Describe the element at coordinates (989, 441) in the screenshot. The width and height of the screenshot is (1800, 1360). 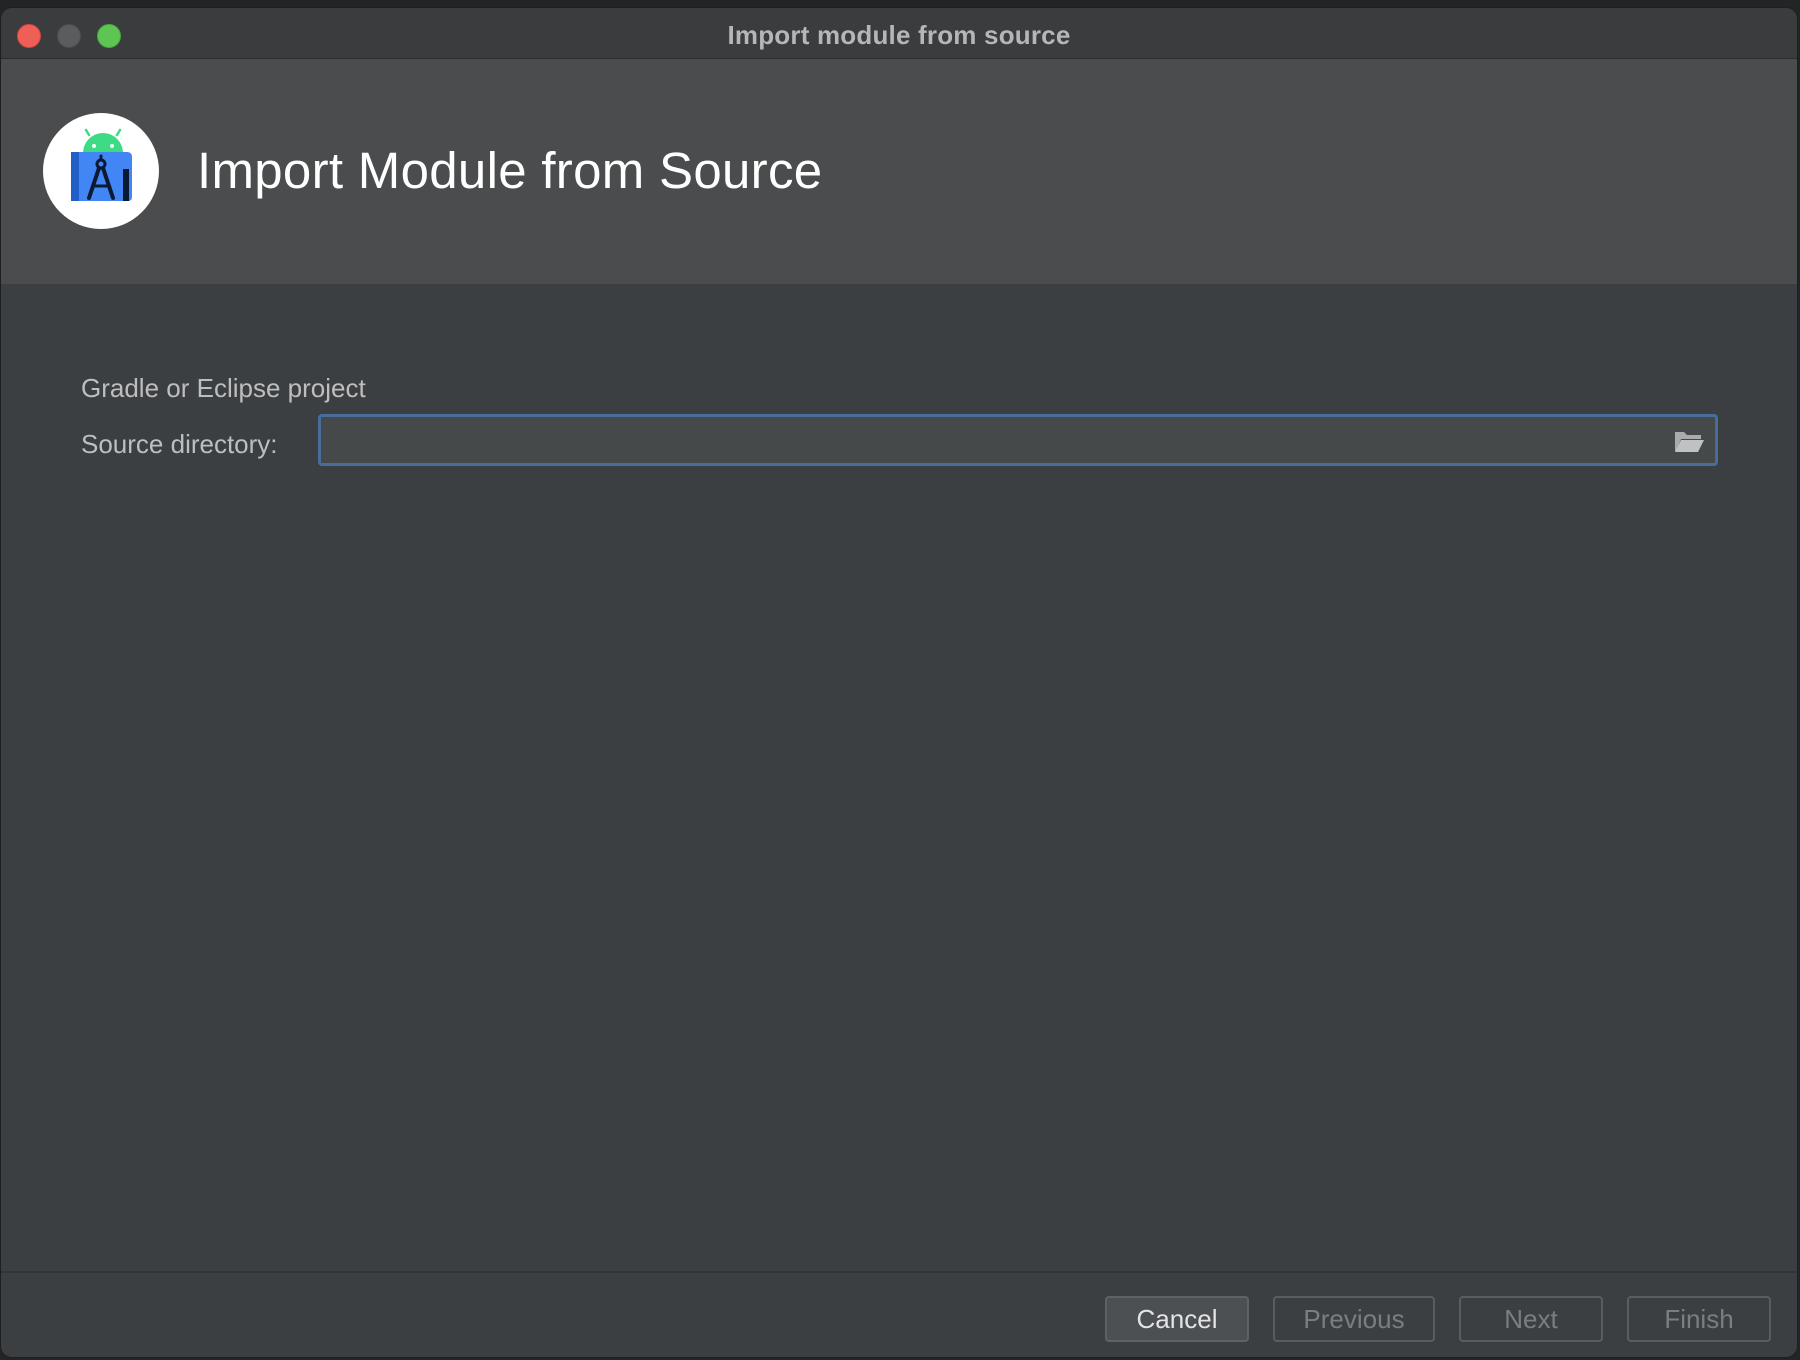
I see `source-directory-input` at that location.